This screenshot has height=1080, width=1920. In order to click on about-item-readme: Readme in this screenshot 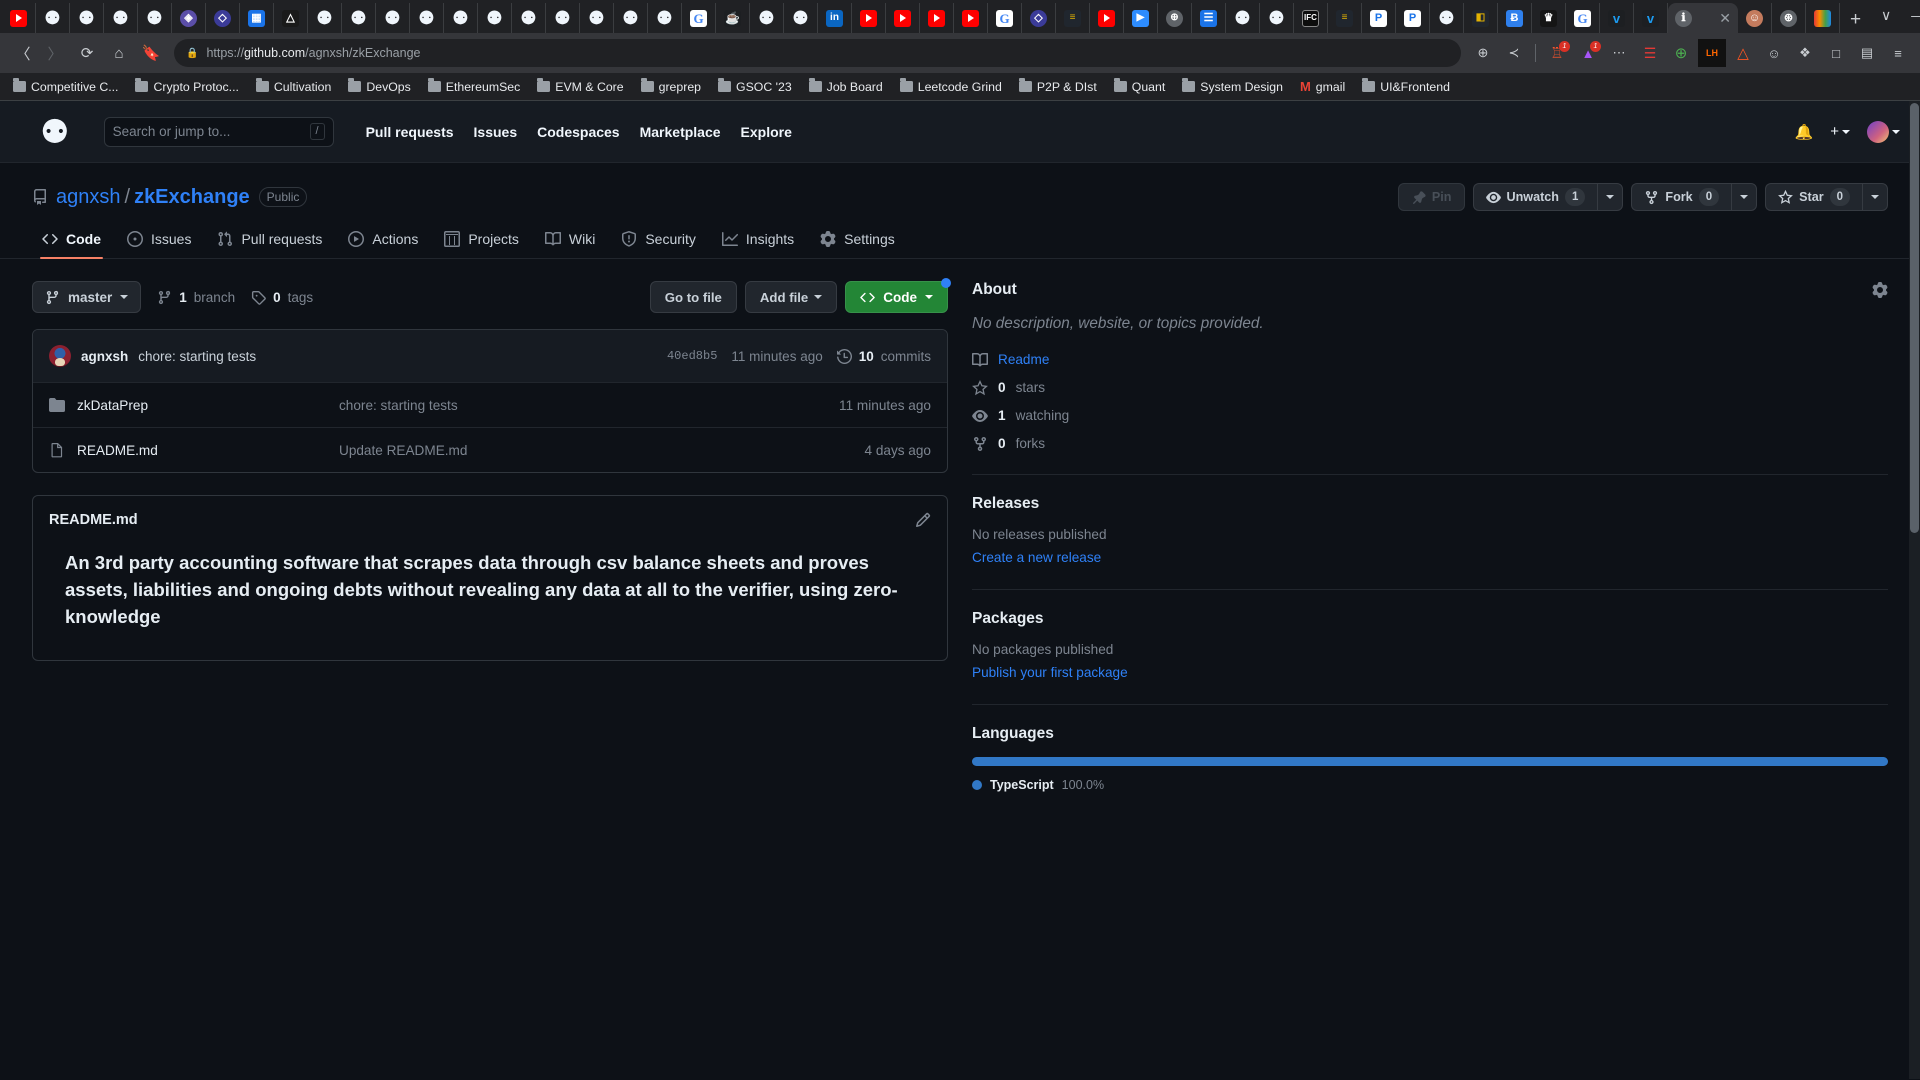, I will do `click(1430, 360)`.